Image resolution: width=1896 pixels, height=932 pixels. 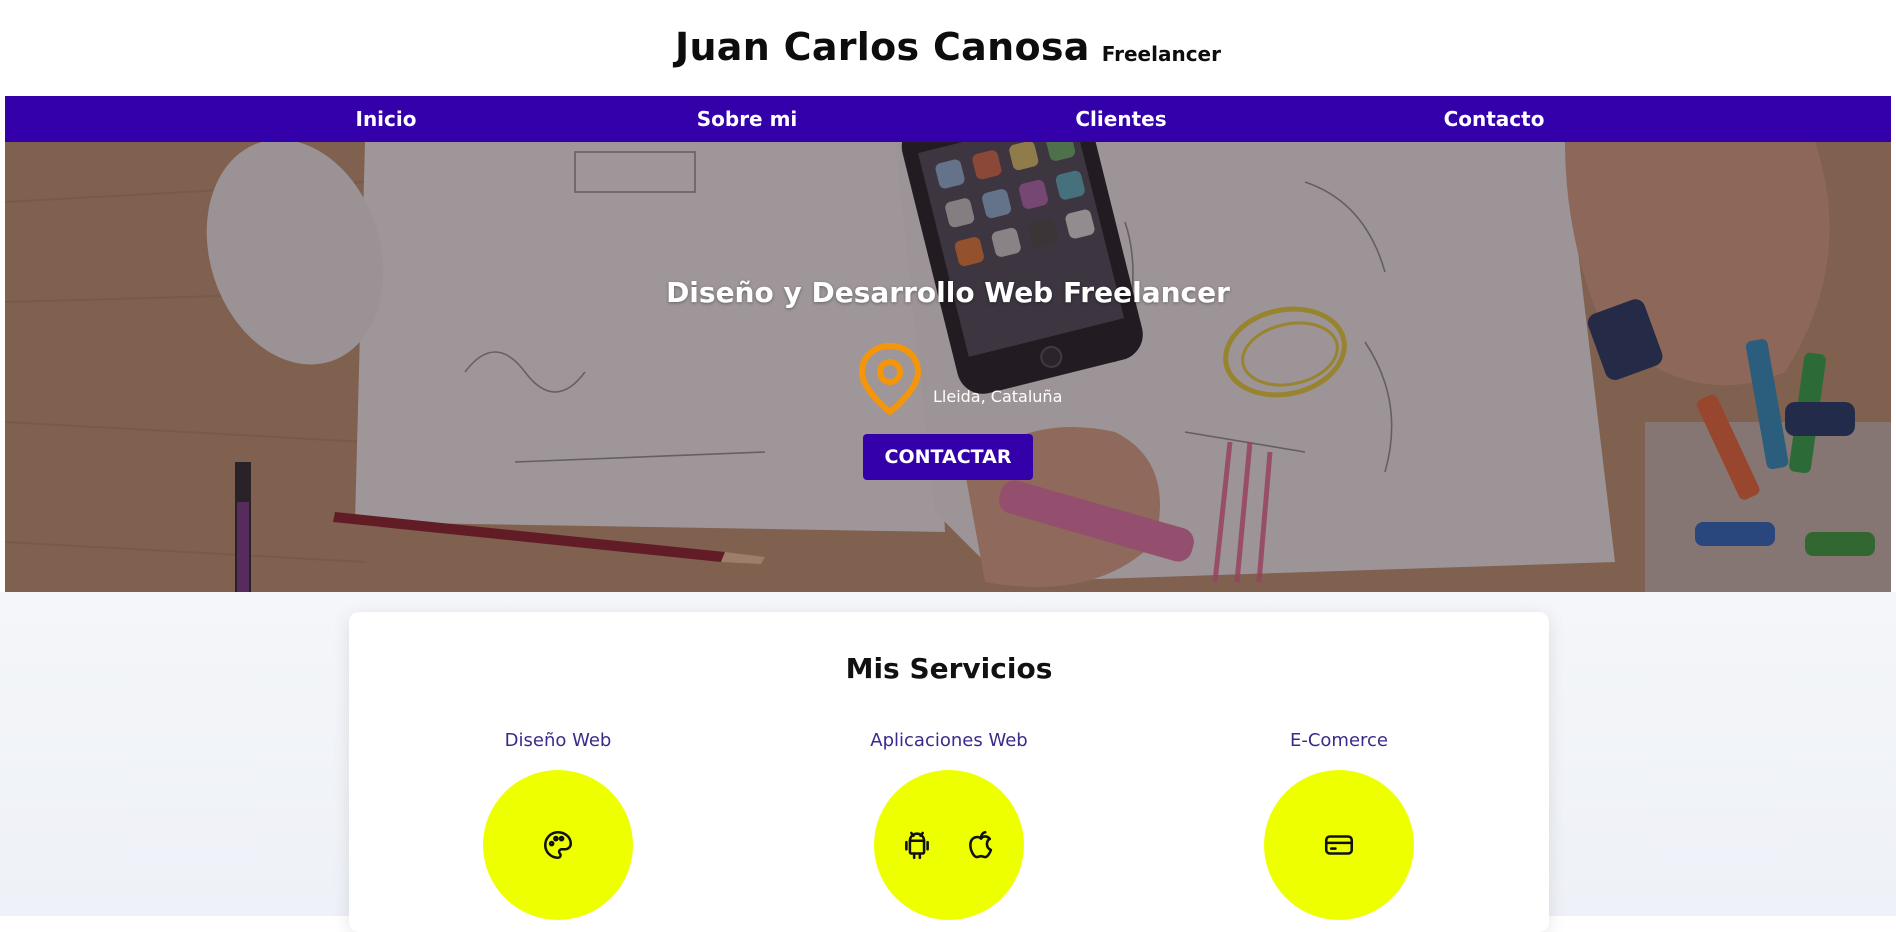 I want to click on services-title: Mis Servicios, so click(x=949, y=668).